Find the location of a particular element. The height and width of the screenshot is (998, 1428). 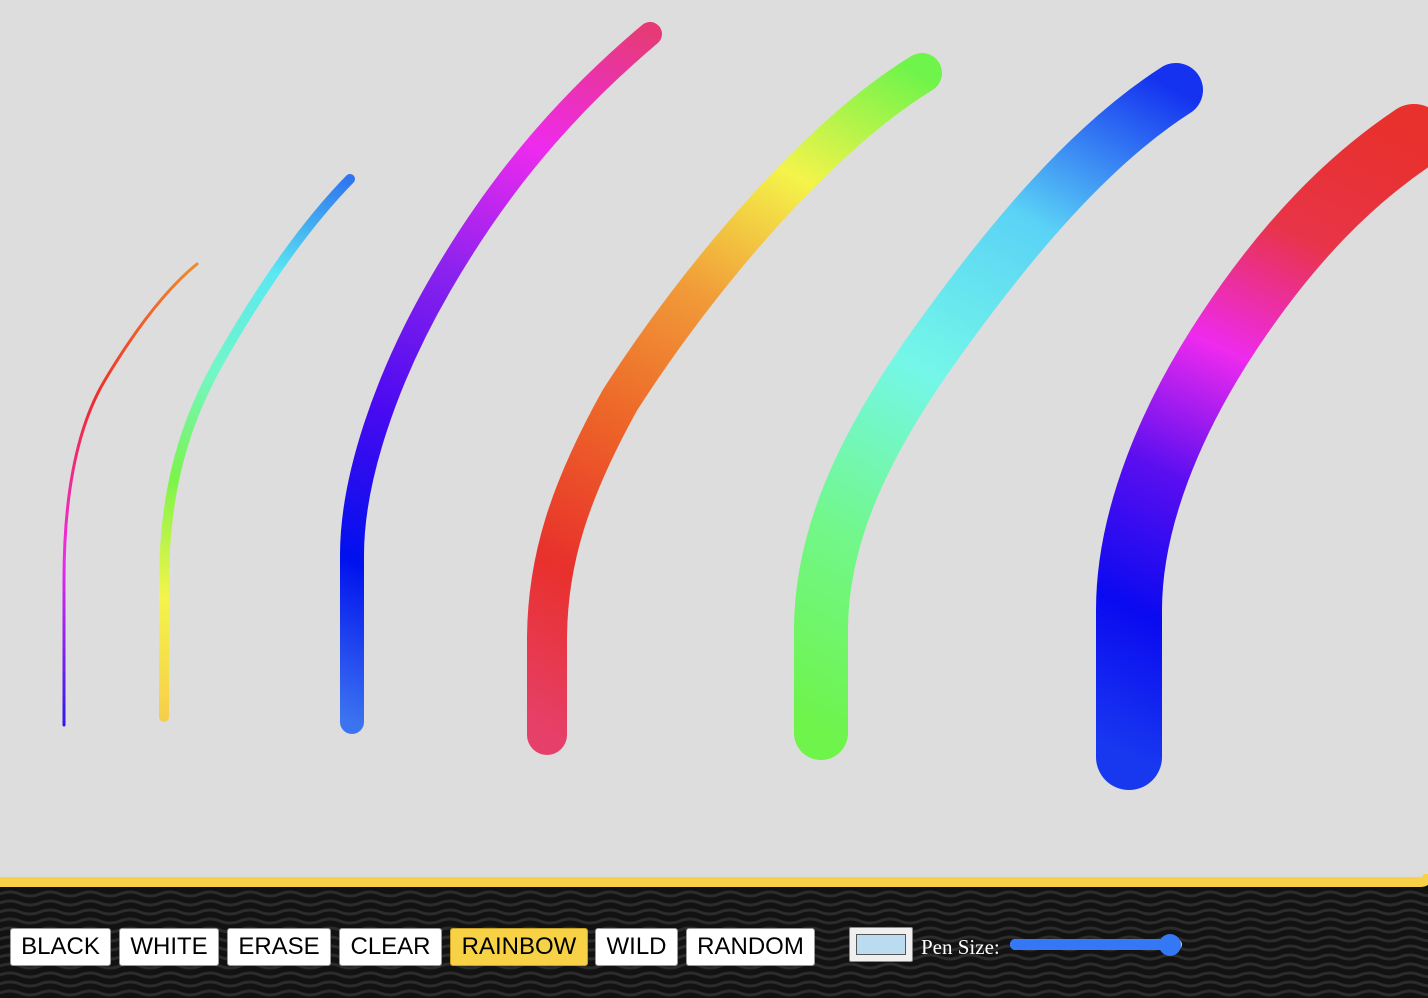

wild-button: WILD is located at coordinates (636, 947).